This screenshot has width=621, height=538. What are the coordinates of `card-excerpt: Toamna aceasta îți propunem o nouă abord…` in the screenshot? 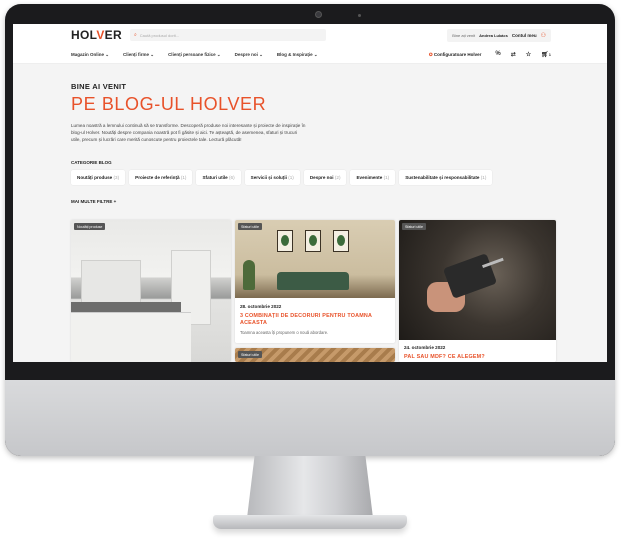 It's located at (284, 332).